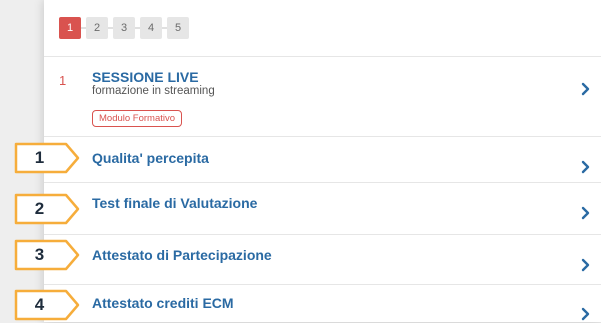 The height and width of the screenshot is (323, 601). What do you see at coordinates (137, 118) in the screenshot?
I see `module-badge: Modulo Formativo` at bounding box center [137, 118].